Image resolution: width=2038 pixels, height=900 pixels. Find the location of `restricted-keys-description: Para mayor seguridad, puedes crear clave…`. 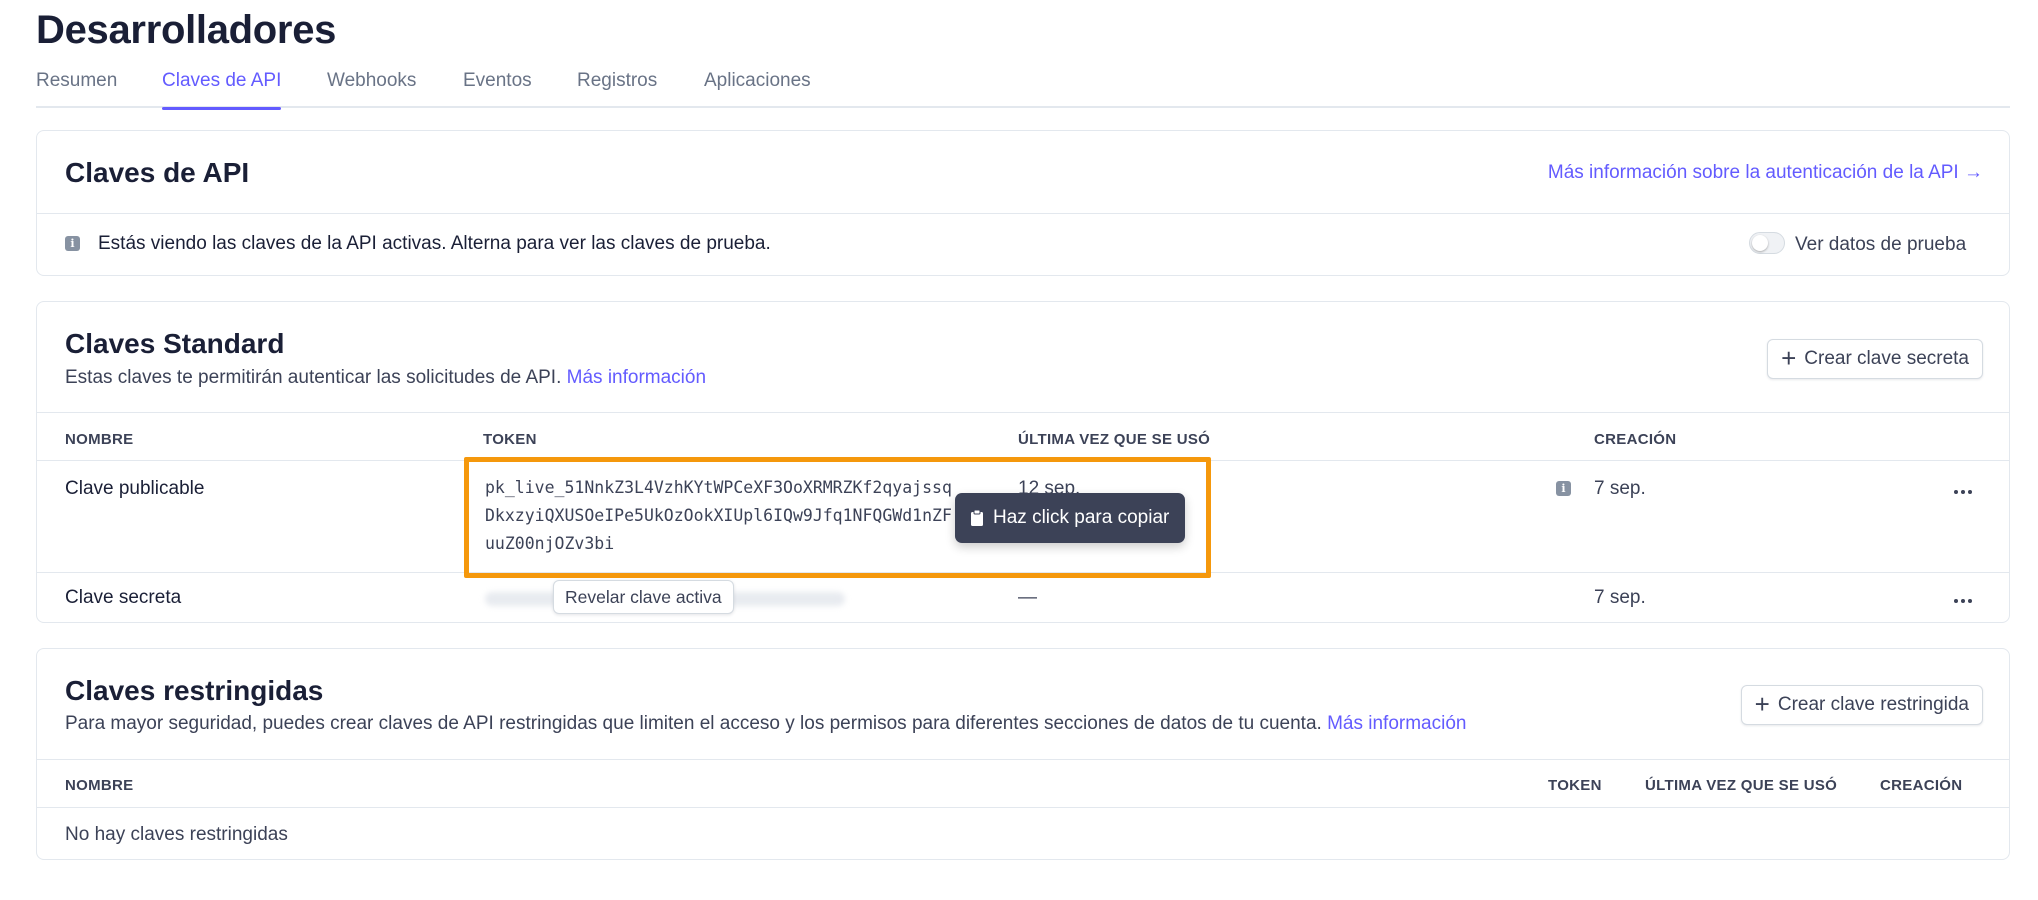

restricted-keys-description: Para mayor seguridad, puedes crear clave… is located at coordinates (765, 724).